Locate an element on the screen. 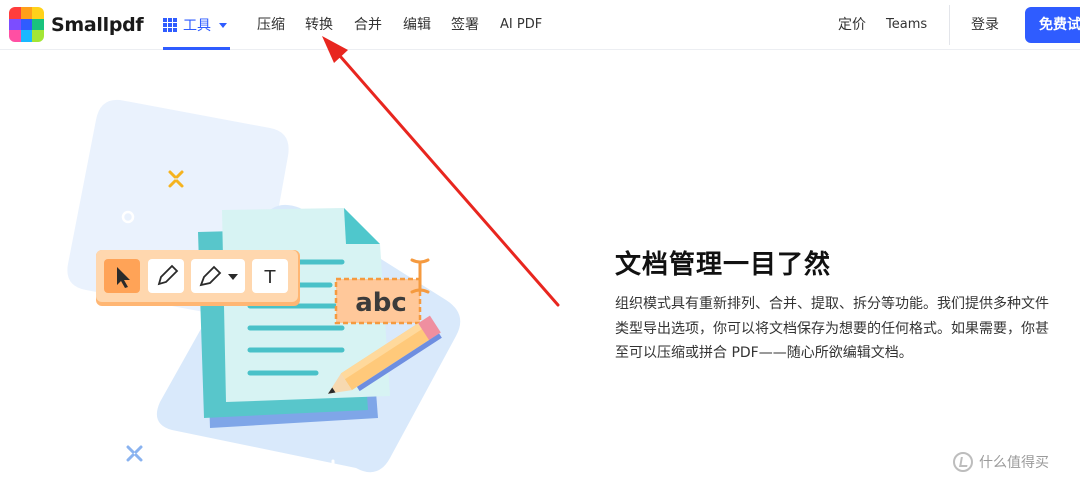 The height and width of the screenshot is (486, 1080). watermark-text: 什么值得买 is located at coordinates (1014, 463).